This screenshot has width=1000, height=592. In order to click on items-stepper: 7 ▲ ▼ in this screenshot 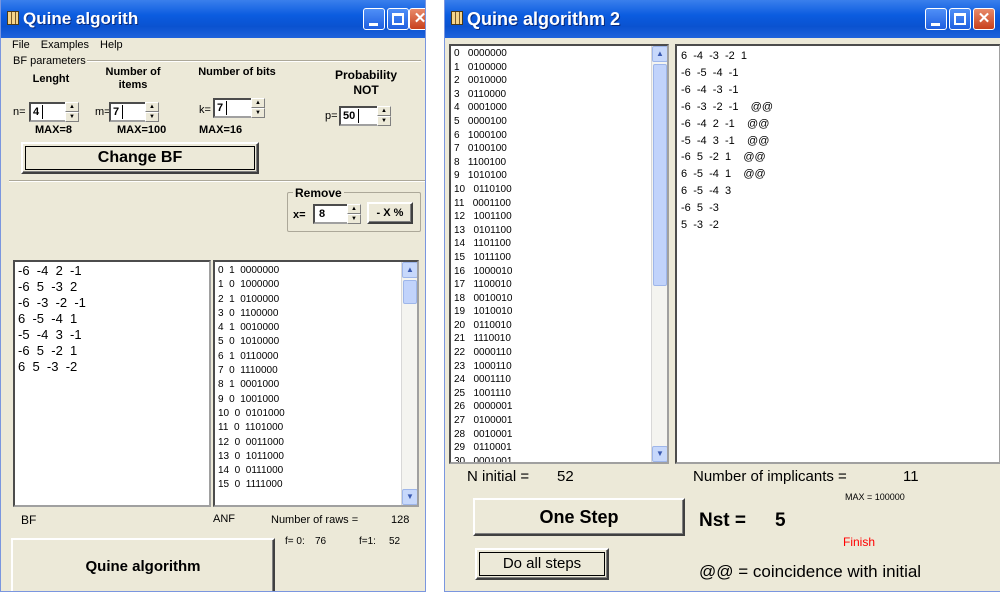, I will do `click(134, 112)`.